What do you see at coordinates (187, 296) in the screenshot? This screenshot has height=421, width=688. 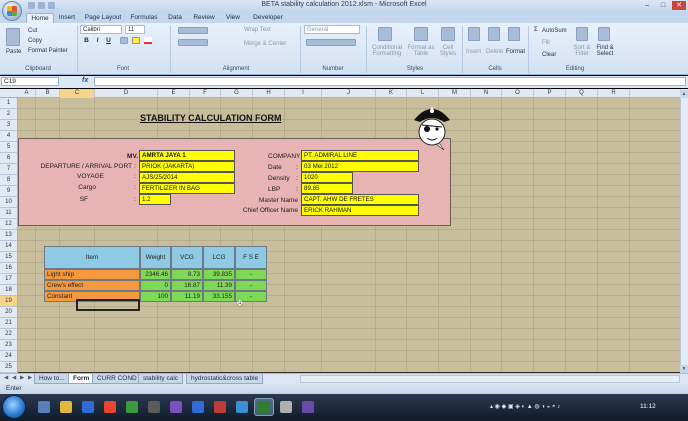 I see `table-row-vcg: 11.19` at bounding box center [187, 296].